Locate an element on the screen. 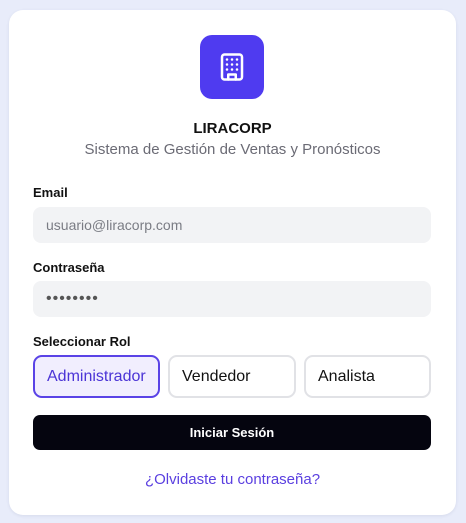  role-button-vendedor: Vendedor is located at coordinates (232, 376).